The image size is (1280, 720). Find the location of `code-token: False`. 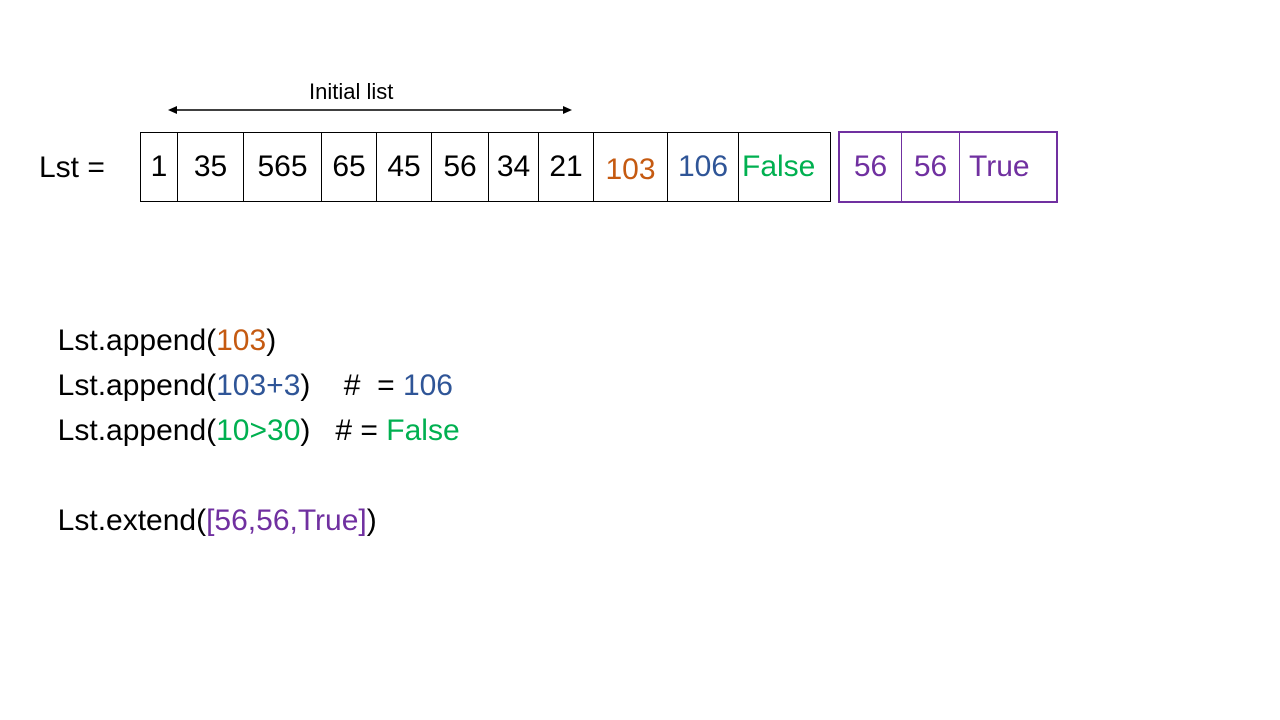

code-token: False is located at coordinates (423, 430).